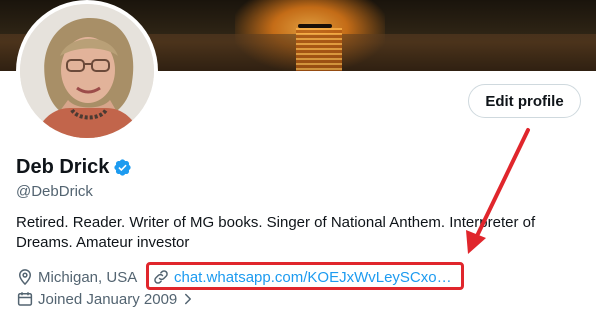 This screenshot has height=316, width=596. Describe the element at coordinates (88, 277) in the screenshot. I see `location-text: Michigan, USA` at that location.